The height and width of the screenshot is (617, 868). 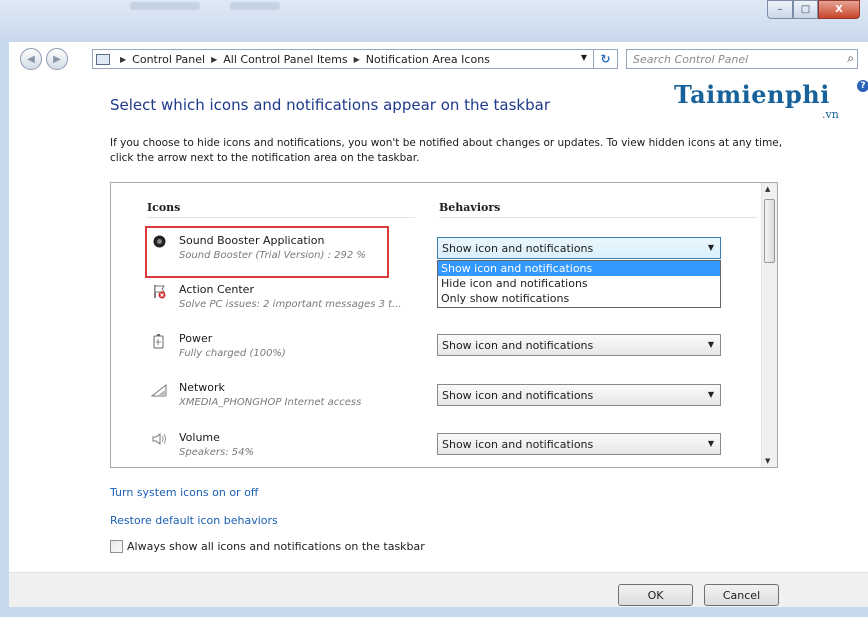 What do you see at coordinates (199, 437) in the screenshot?
I see `row-name-volume: Volume` at bounding box center [199, 437].